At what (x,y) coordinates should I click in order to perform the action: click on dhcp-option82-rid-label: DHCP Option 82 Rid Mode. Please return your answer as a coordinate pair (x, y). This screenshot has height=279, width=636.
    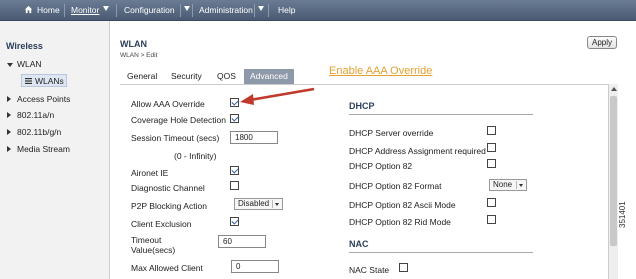
    Looking at the image, I should click on (400, 222).